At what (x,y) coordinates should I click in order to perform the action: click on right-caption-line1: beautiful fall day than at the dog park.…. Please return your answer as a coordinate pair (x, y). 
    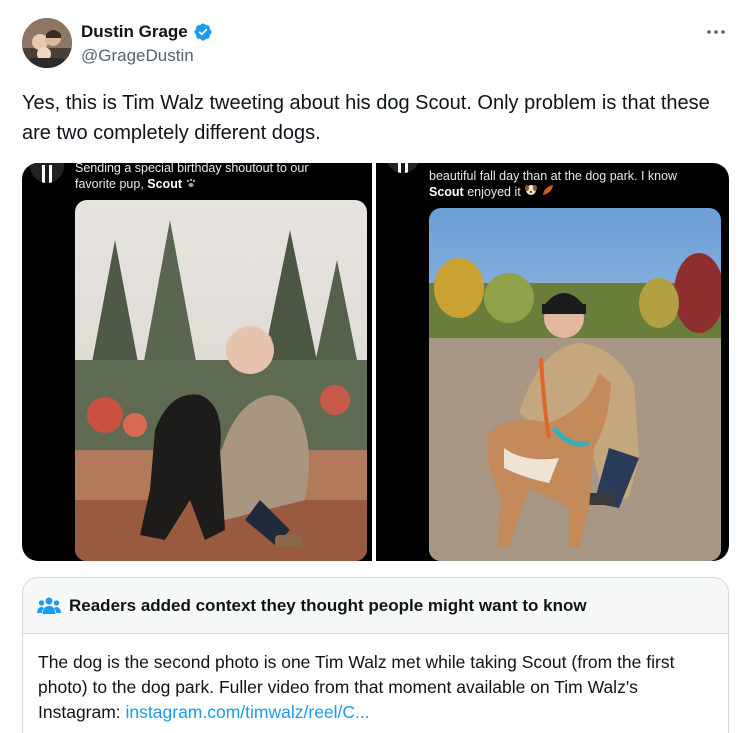
    Looking at the image, I should click on (553, 176).